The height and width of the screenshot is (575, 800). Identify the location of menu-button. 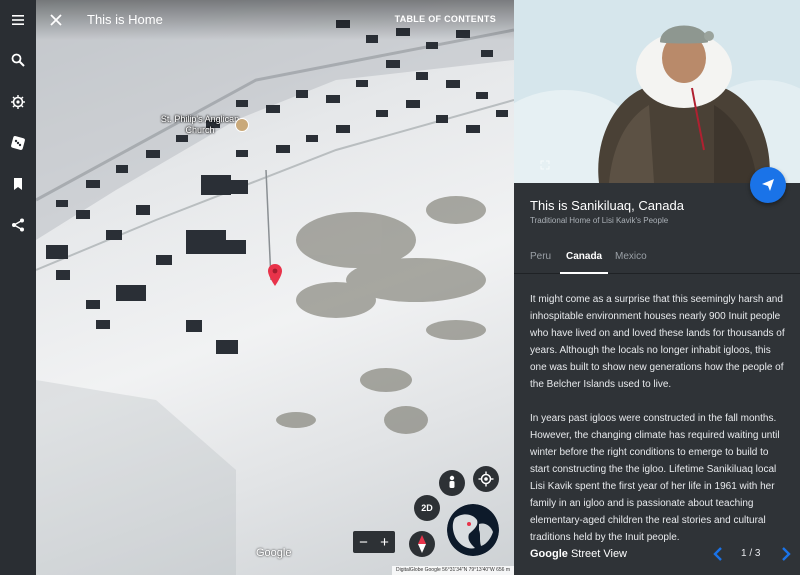
(18, 20).